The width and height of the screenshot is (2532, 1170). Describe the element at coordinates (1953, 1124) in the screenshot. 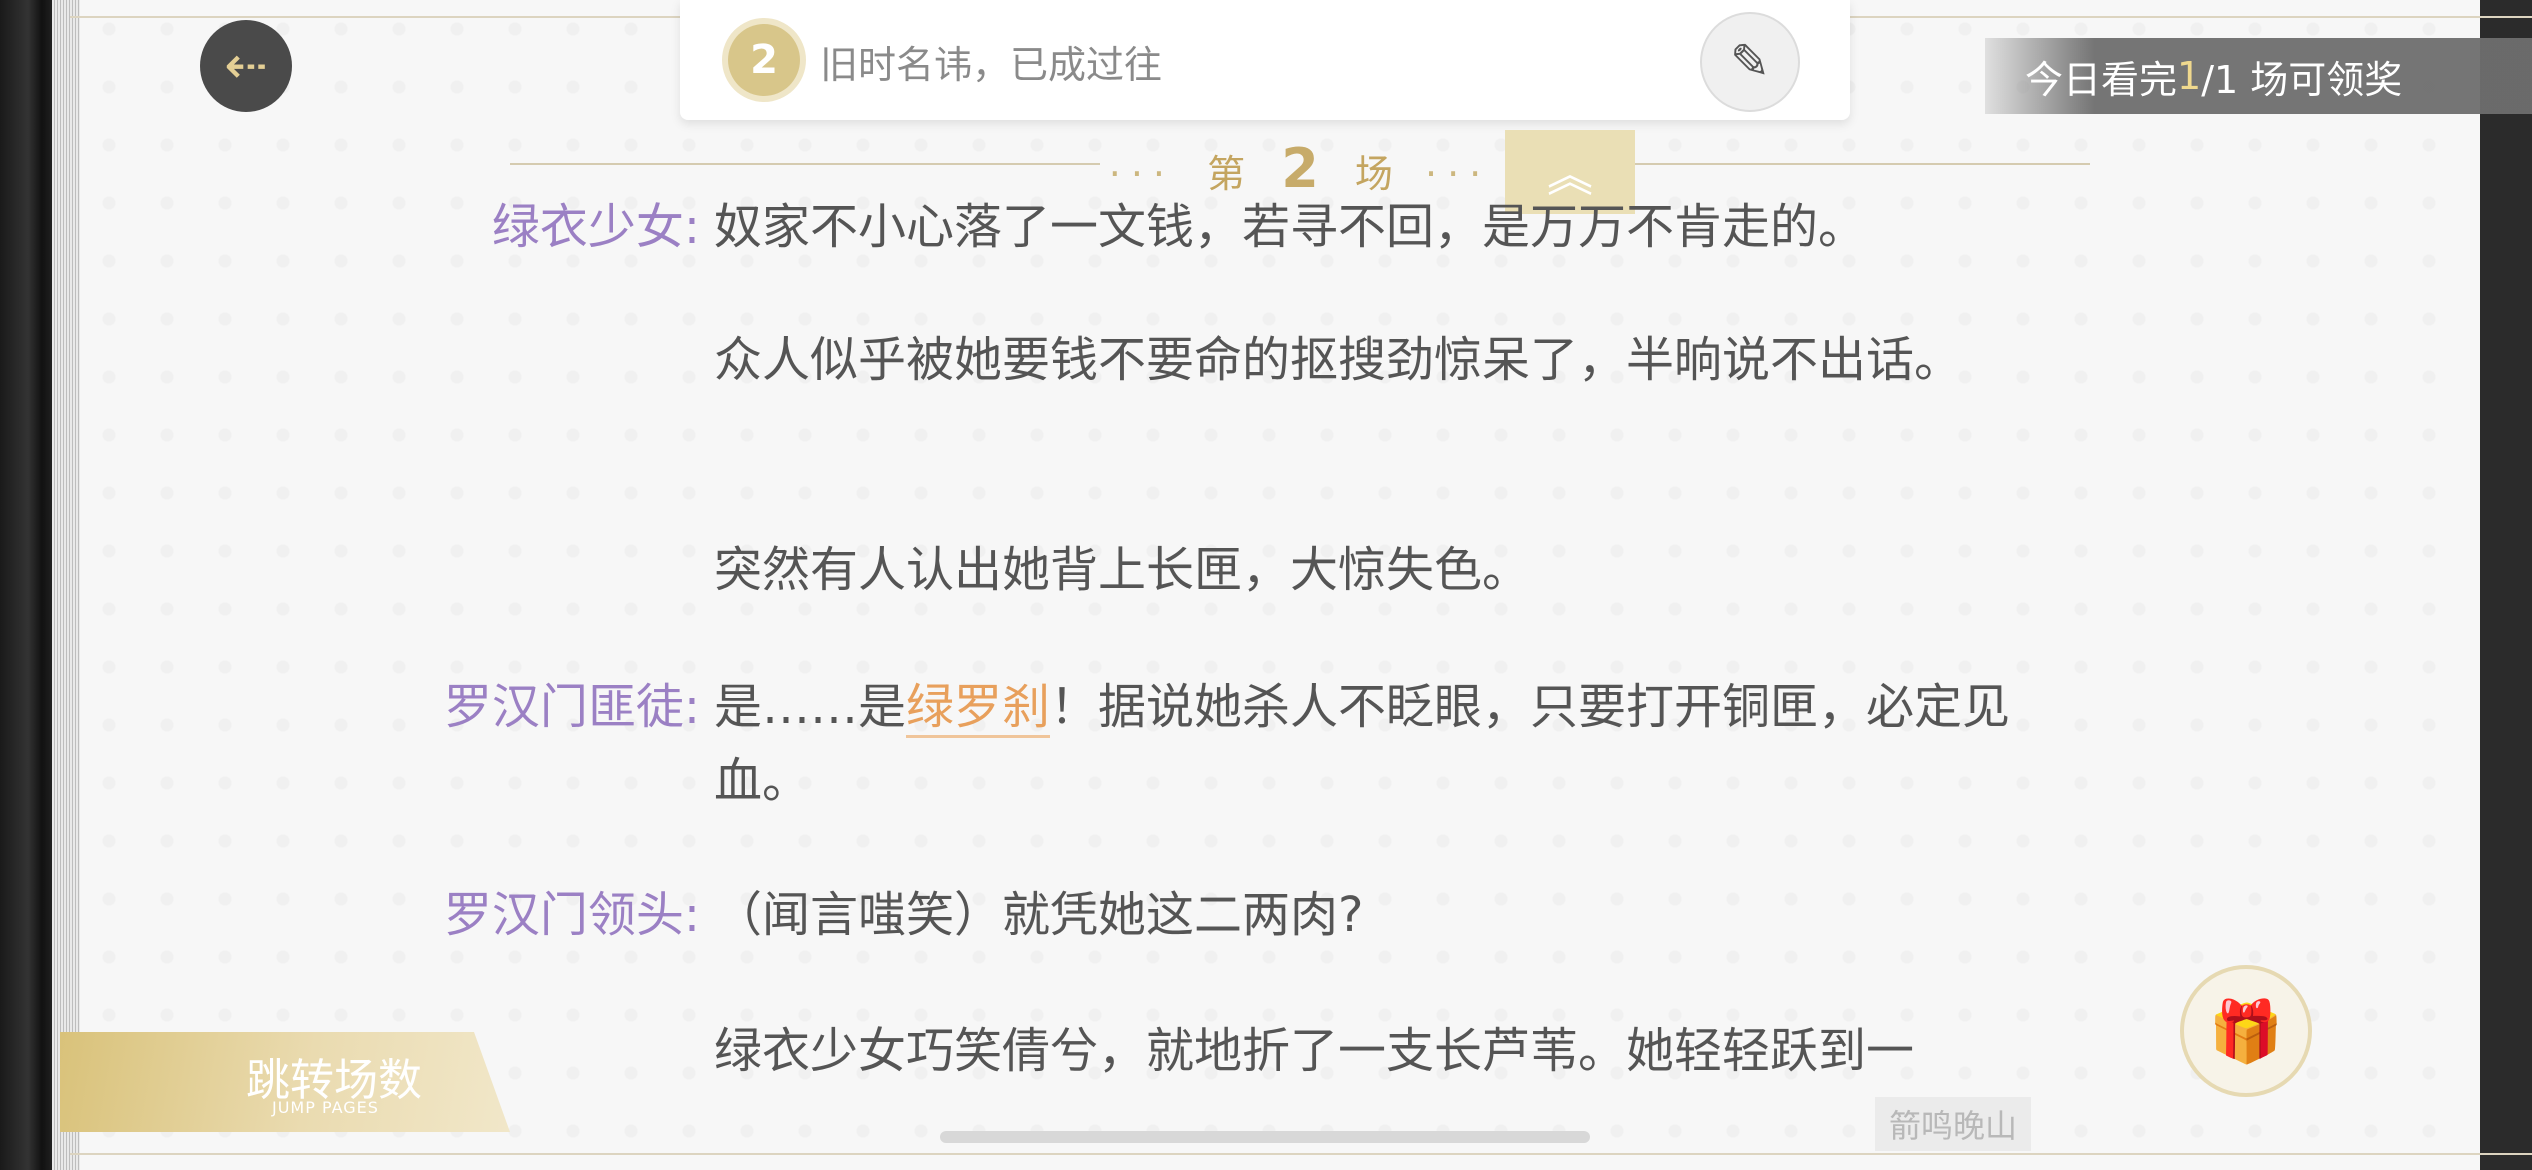

I see `author-tag: 箭鸣晚山` at that location.